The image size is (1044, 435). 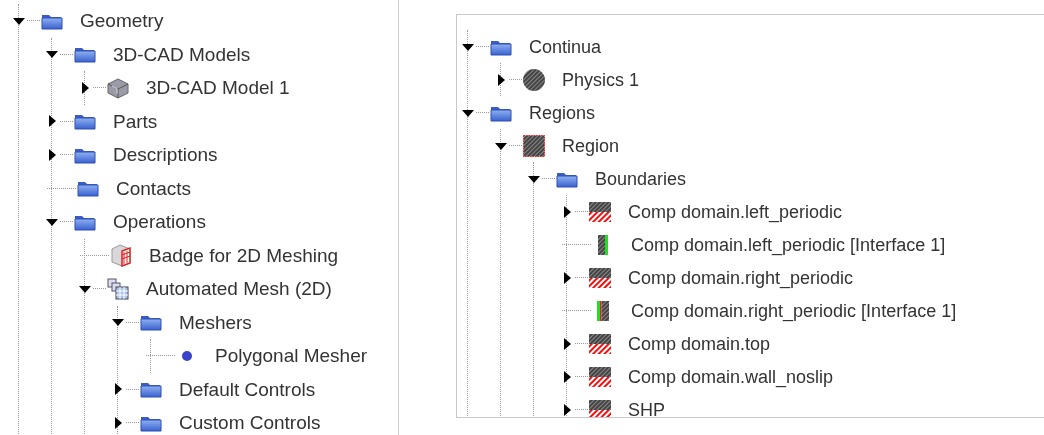 I want to click on tree-item-label: Meshers, so click(x=215, y=322).